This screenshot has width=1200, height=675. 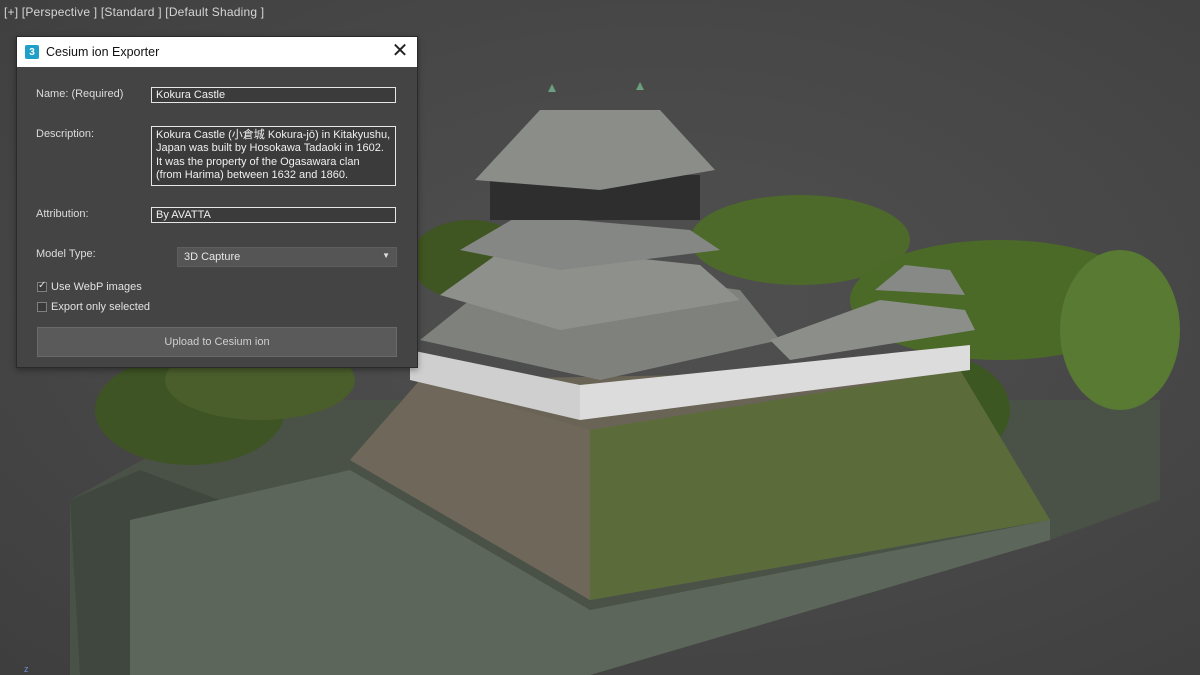 What do you see at coordinates (212, 257) in the screenshot?
I see `model-type-value: 3D Capture` at bounding box center [212, 257].